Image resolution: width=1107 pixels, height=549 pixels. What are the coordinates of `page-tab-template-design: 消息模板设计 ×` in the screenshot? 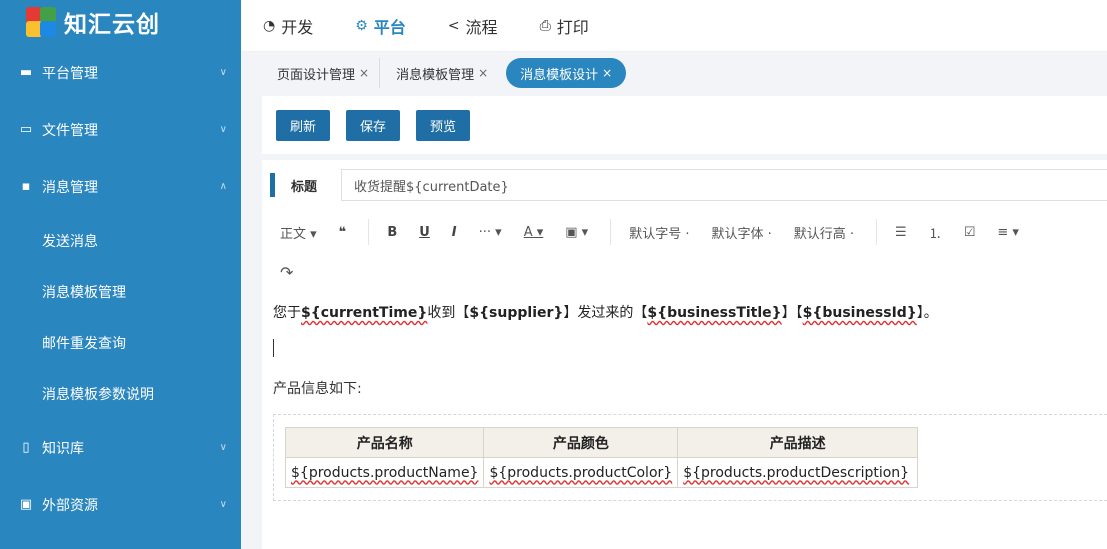 It's located at (566, 73).